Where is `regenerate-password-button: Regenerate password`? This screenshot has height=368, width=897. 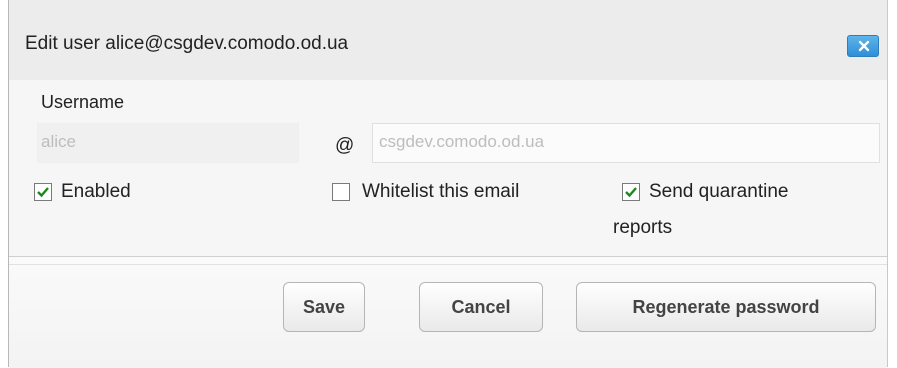
regenerate-password-button: Regenerate password is located at coordinates (726, 307).